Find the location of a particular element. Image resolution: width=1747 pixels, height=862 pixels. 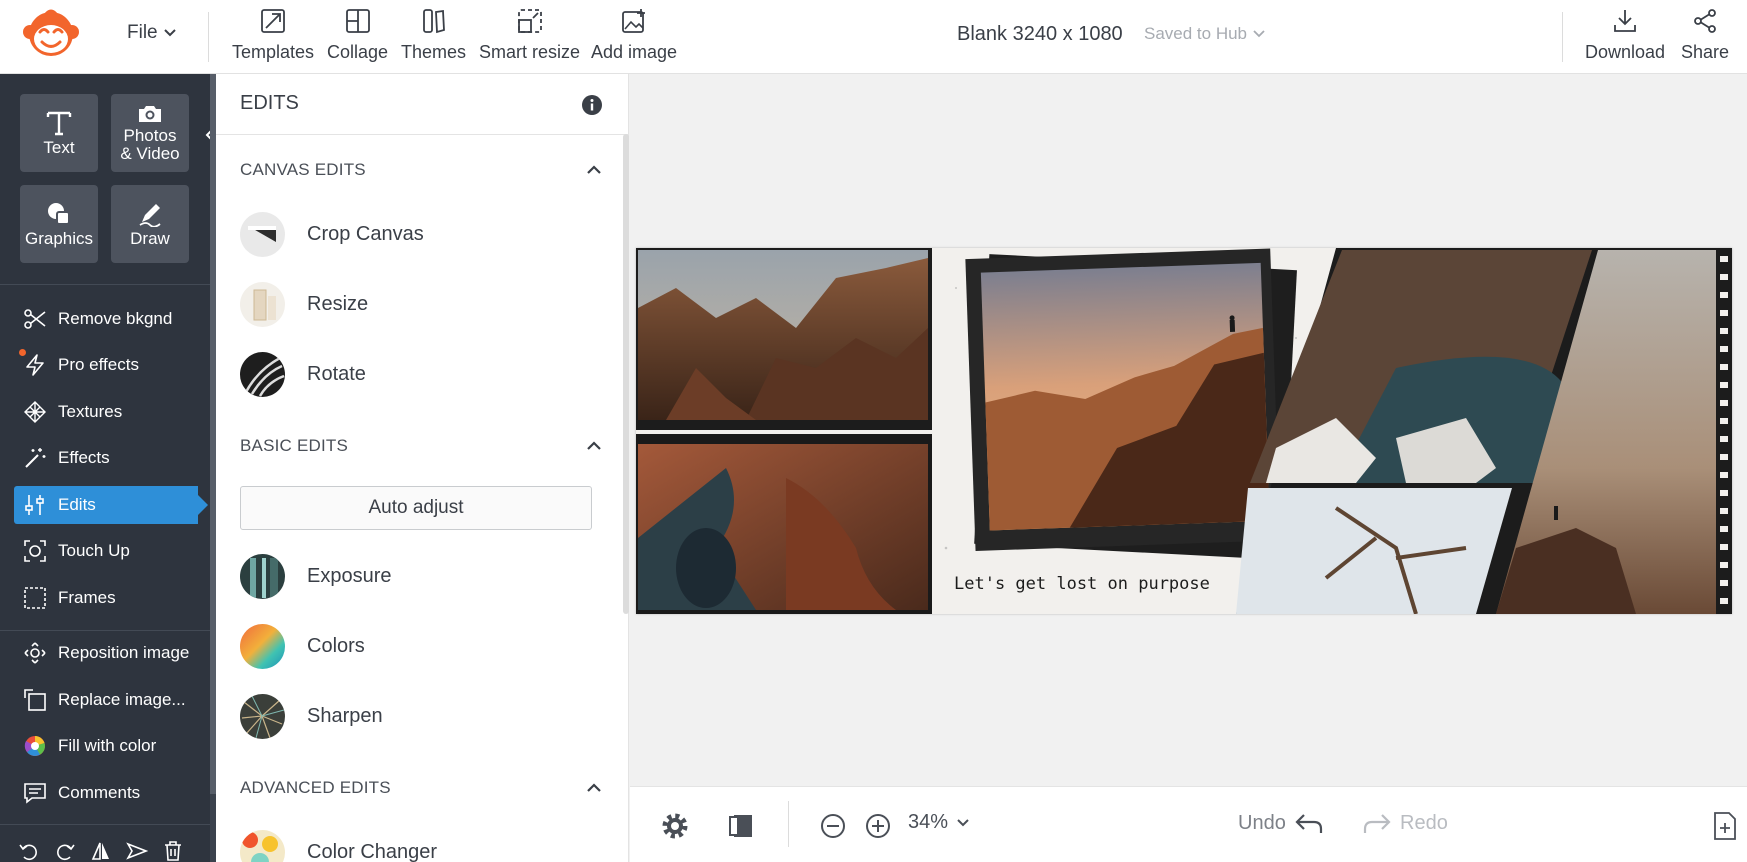

themes-button: Themes is located at coordinates (433, 34).